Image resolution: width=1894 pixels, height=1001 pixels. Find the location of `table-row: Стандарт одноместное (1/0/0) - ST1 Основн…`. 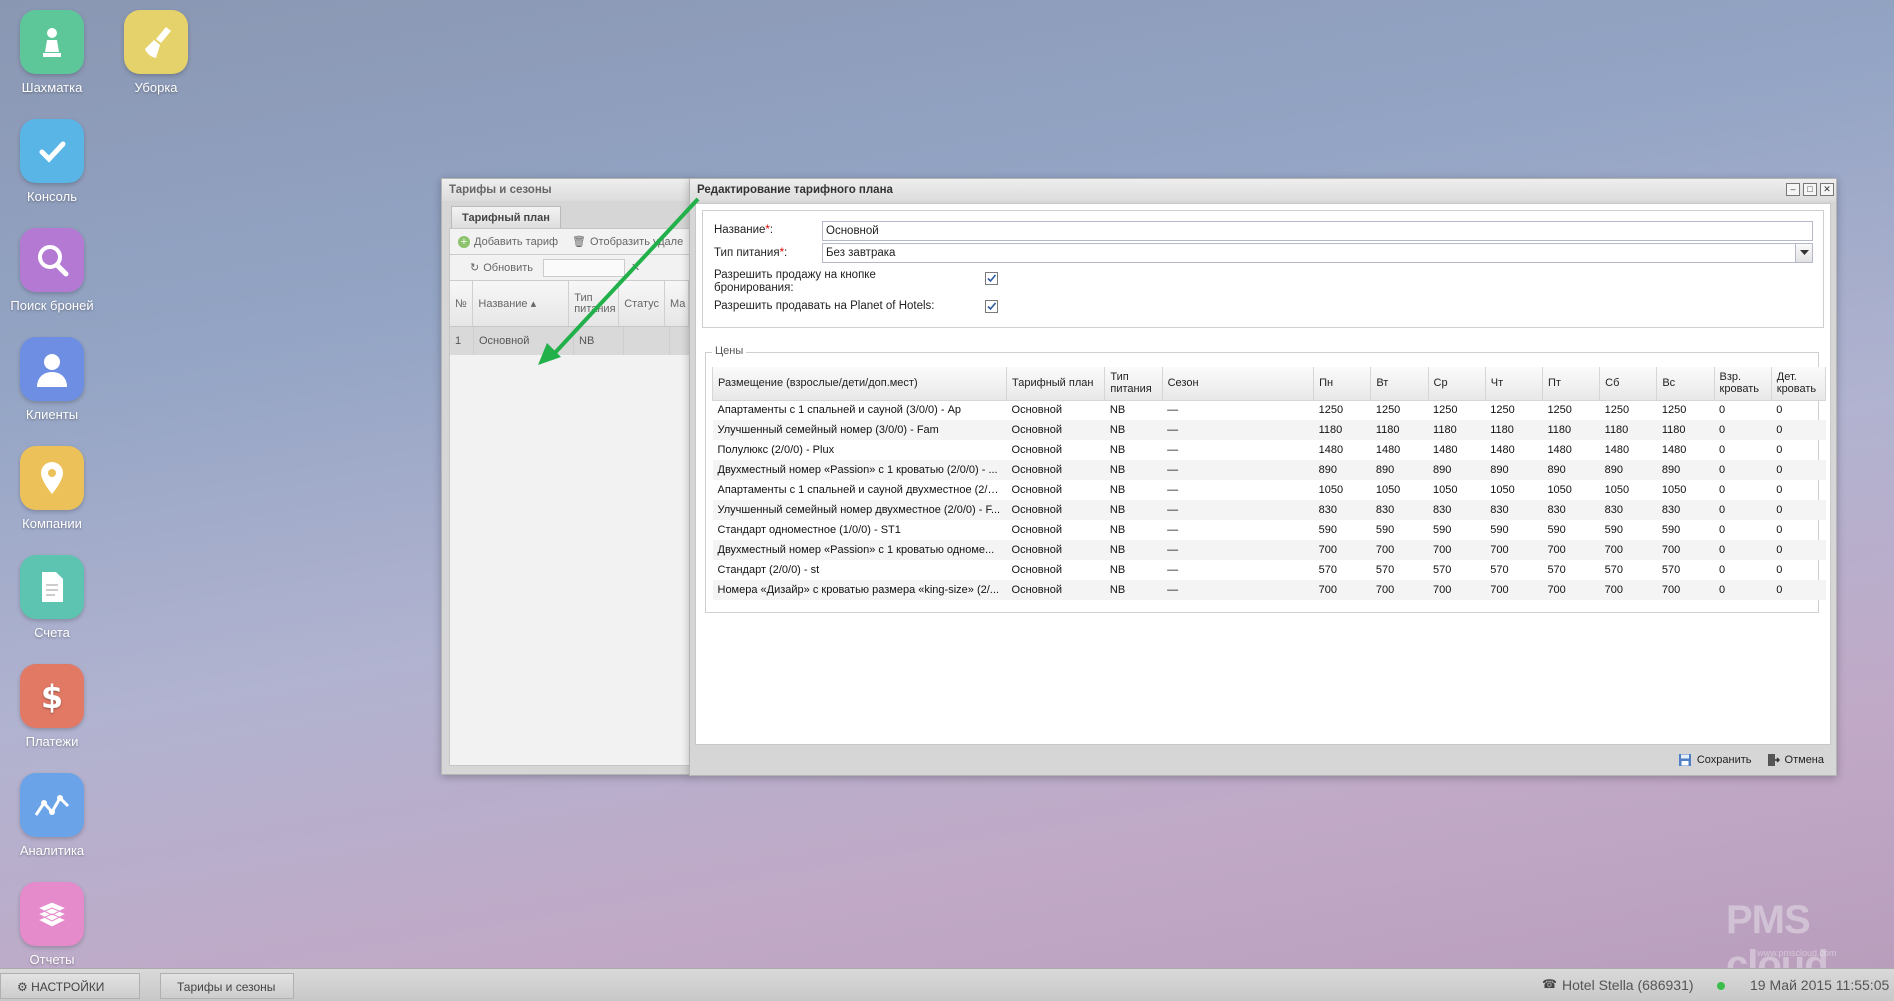

table-row: Стандарт одноместное (1/0/0) - ST1 Основн… is located at coordinates (1269, 530).